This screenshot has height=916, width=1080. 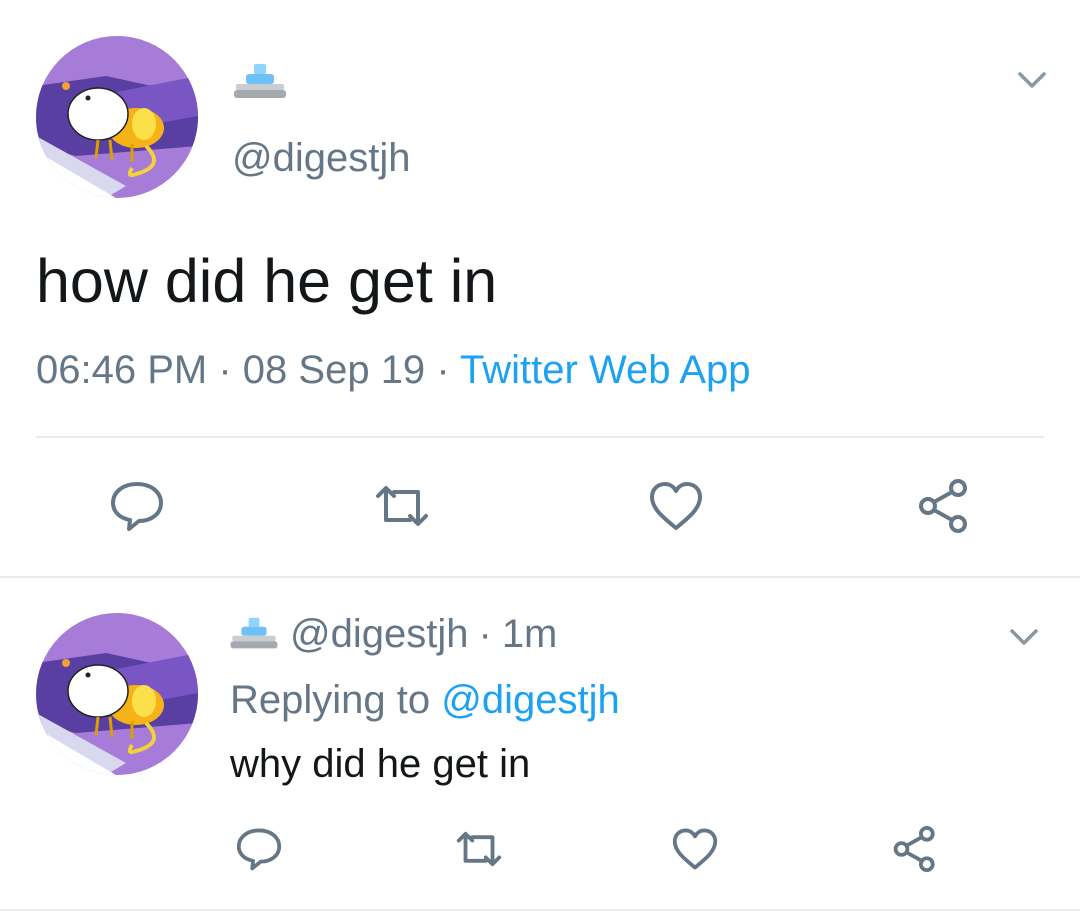 What do you see at coordinates (330, 700) in the screenshot?
I see `replying-prefix: Replying to` at bounding box center [330, 700].